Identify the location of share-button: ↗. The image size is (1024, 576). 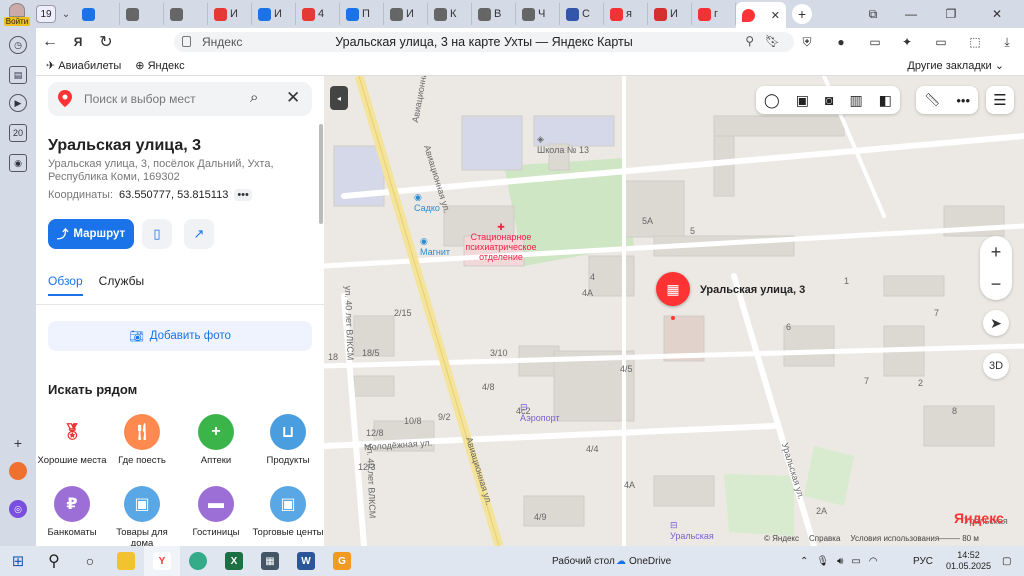
(199, 234).